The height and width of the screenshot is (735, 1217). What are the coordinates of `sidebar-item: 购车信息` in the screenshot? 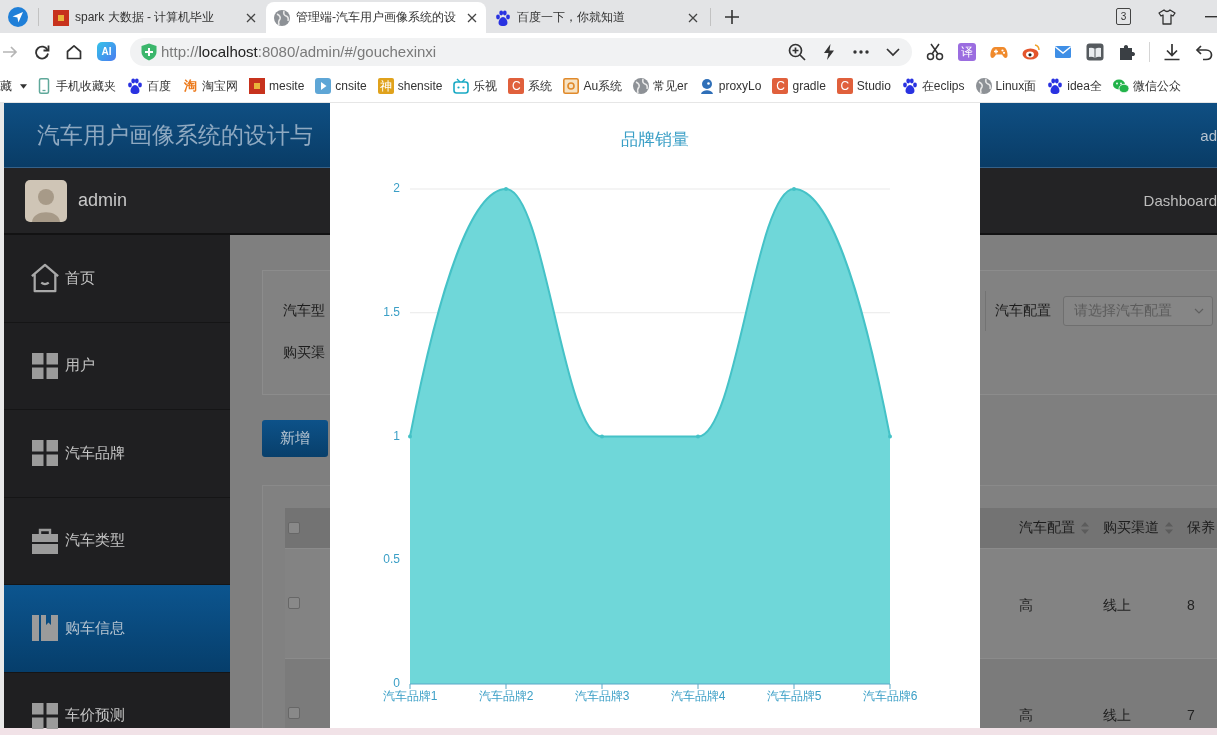 It's located at (117, 629).